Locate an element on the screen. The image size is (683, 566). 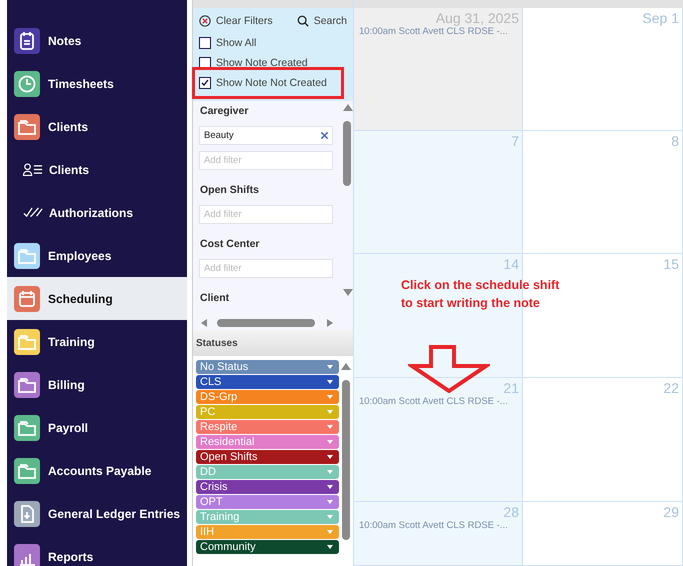
search-icon is located at coordinates (302, 21).